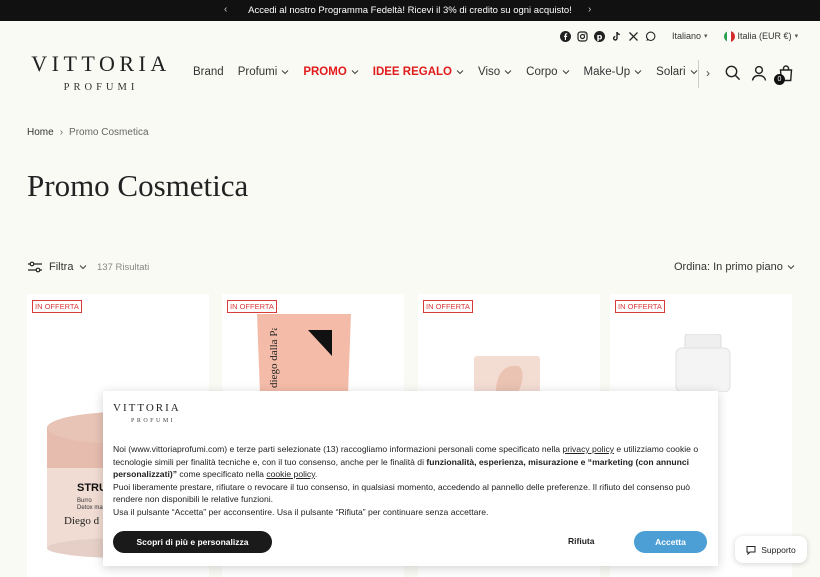 The image size is (820, 577). Describe the element at coordinates (290, 474) in the screenshot. I see `cookie-policy-link: cookie policy` at that location.